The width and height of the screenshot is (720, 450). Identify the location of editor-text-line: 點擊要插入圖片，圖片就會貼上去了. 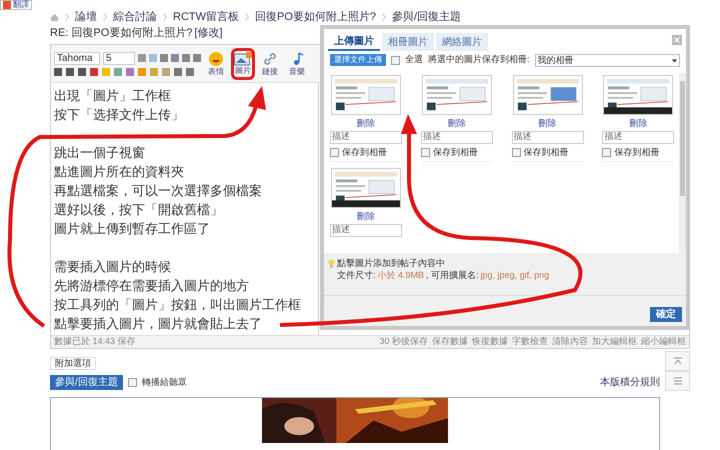
(158, 324).